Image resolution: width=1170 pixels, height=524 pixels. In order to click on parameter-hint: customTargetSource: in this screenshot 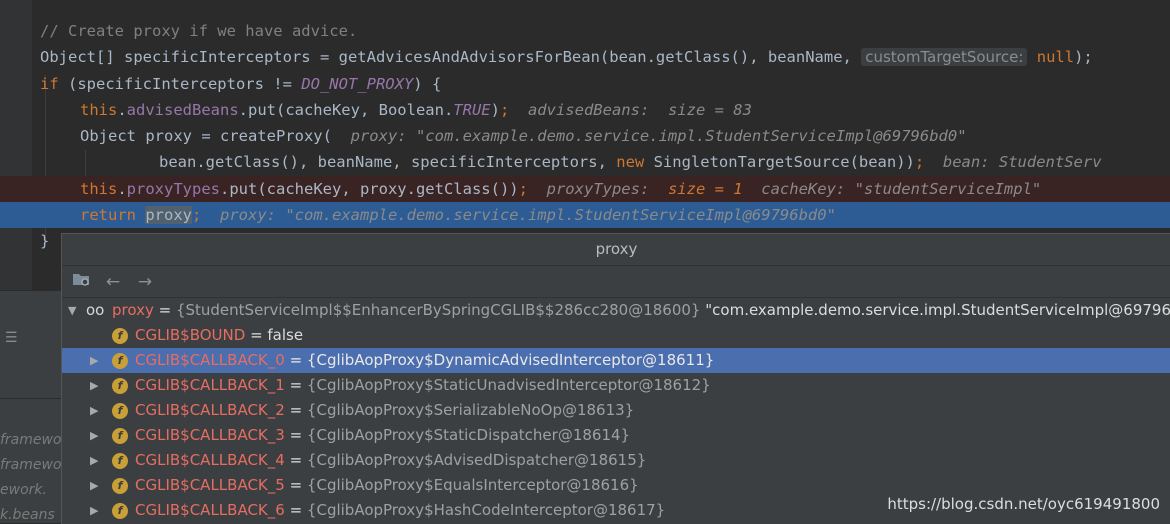, I will do `click(944, 57)`.